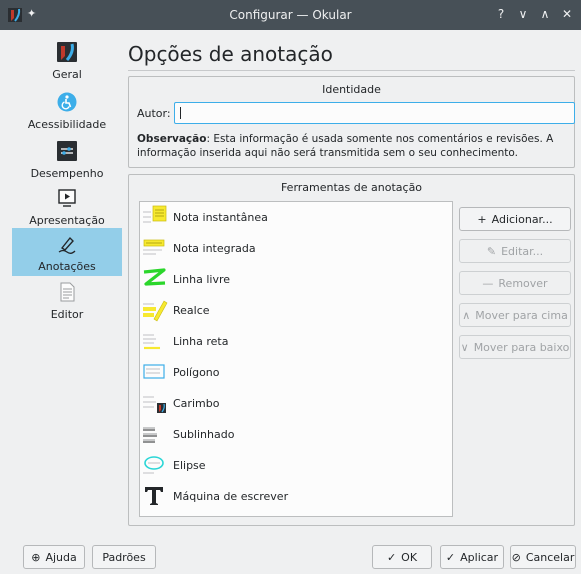 The image size is (581, 574). What do you see at coordinates (191, 310) in the screenshot?
I see `tool-label: Realce` at bounding box center [191, 310].